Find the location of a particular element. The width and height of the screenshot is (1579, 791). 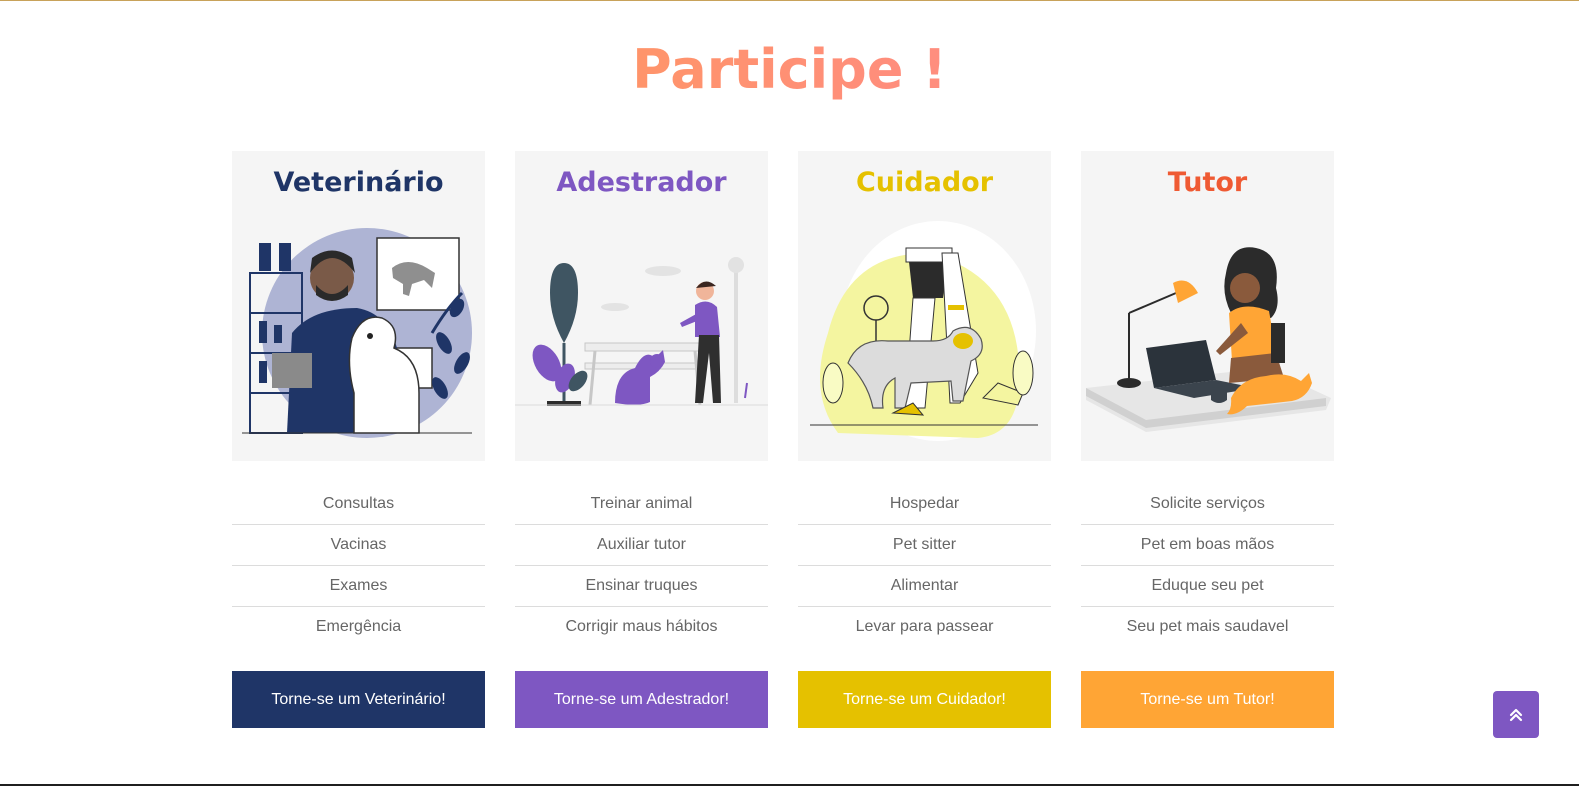

section-title: Participe ! is located at coordinates (789, 70).